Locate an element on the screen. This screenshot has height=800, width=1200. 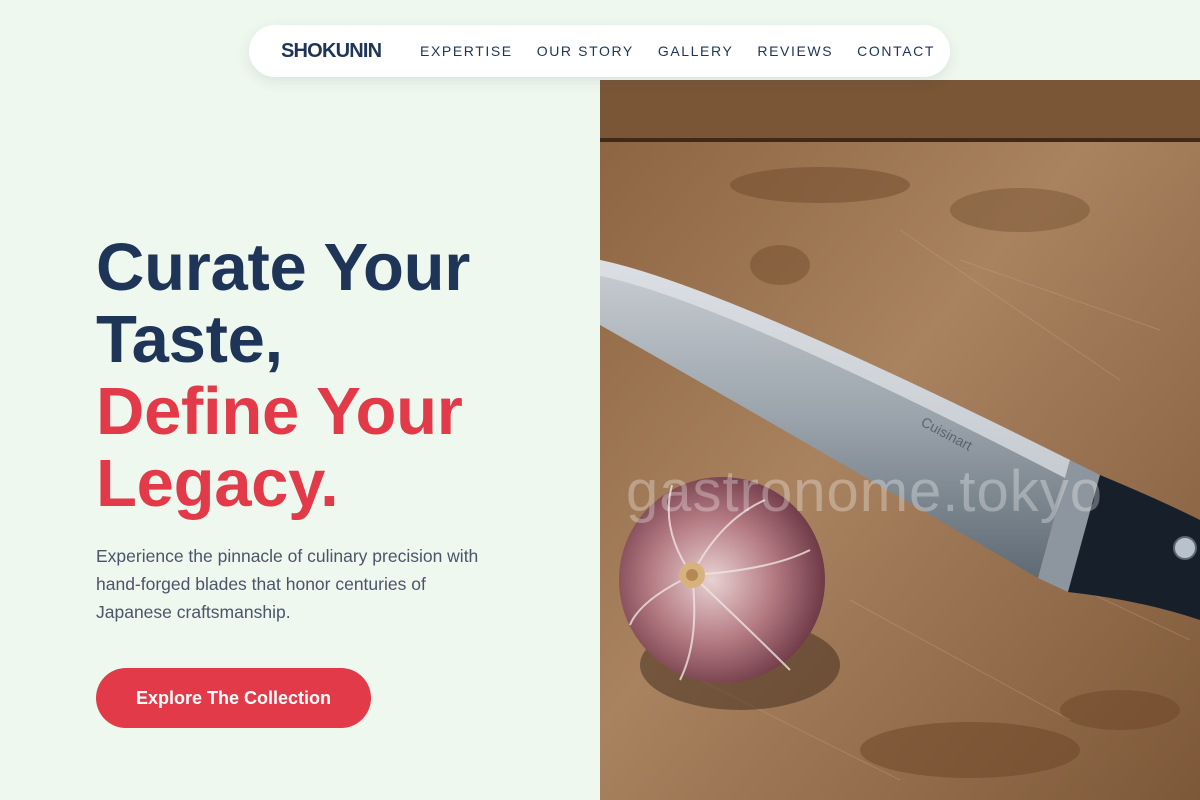
hero-headline: Curate Your Taste, Define Your Legacy. is located at coordinates (331, 376).